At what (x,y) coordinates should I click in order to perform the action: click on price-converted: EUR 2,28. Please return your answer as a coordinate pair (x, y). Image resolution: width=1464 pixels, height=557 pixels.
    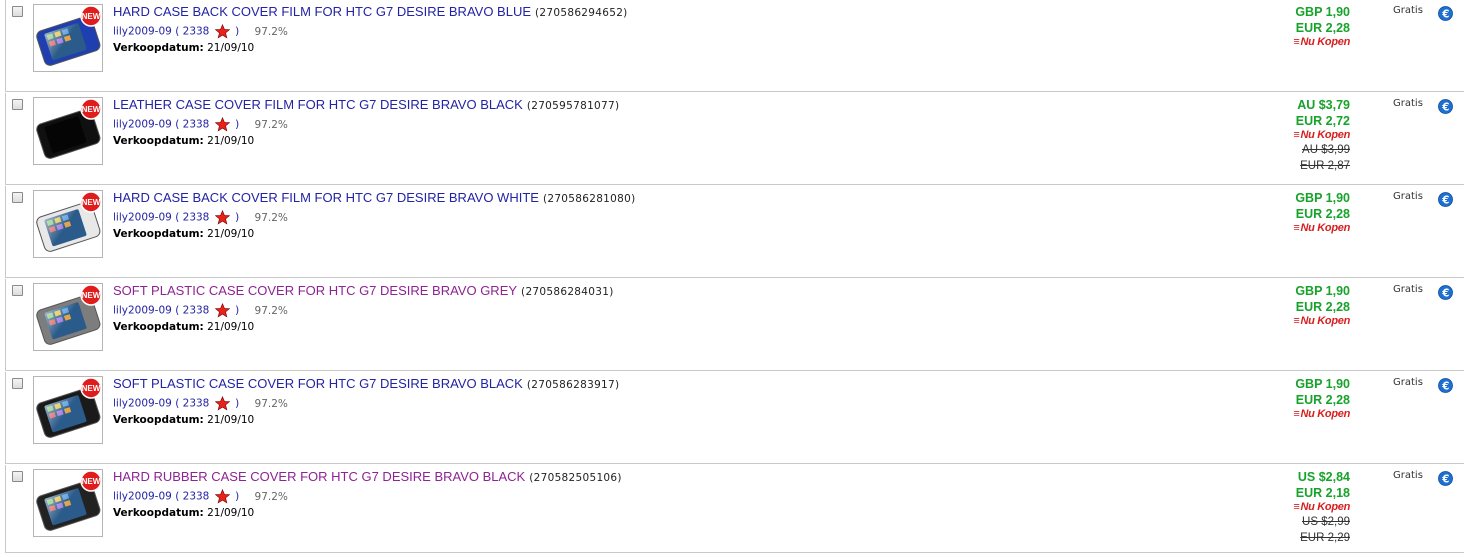
    Looking at the image, I should click on (1322, 214).